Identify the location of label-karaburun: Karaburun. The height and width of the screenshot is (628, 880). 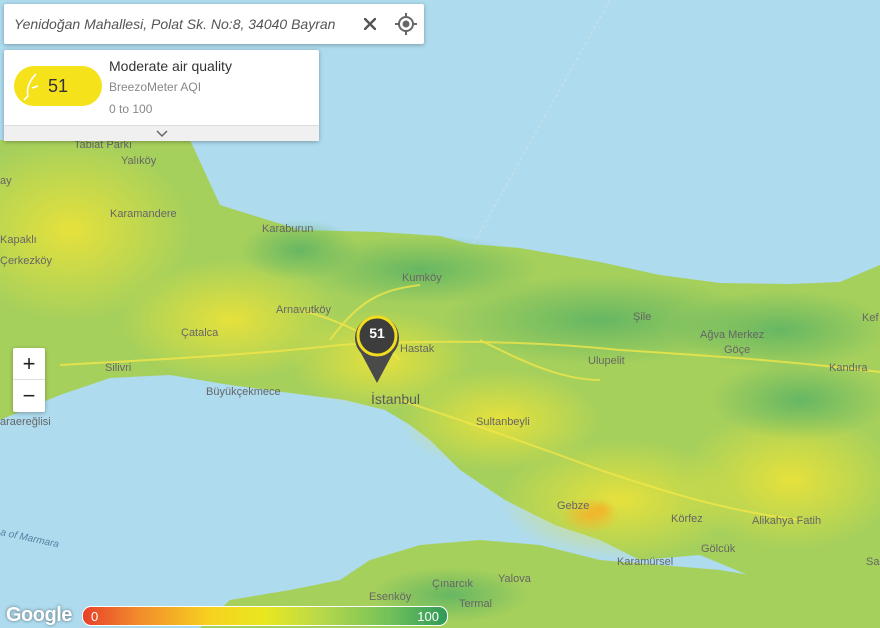
(287, 229).